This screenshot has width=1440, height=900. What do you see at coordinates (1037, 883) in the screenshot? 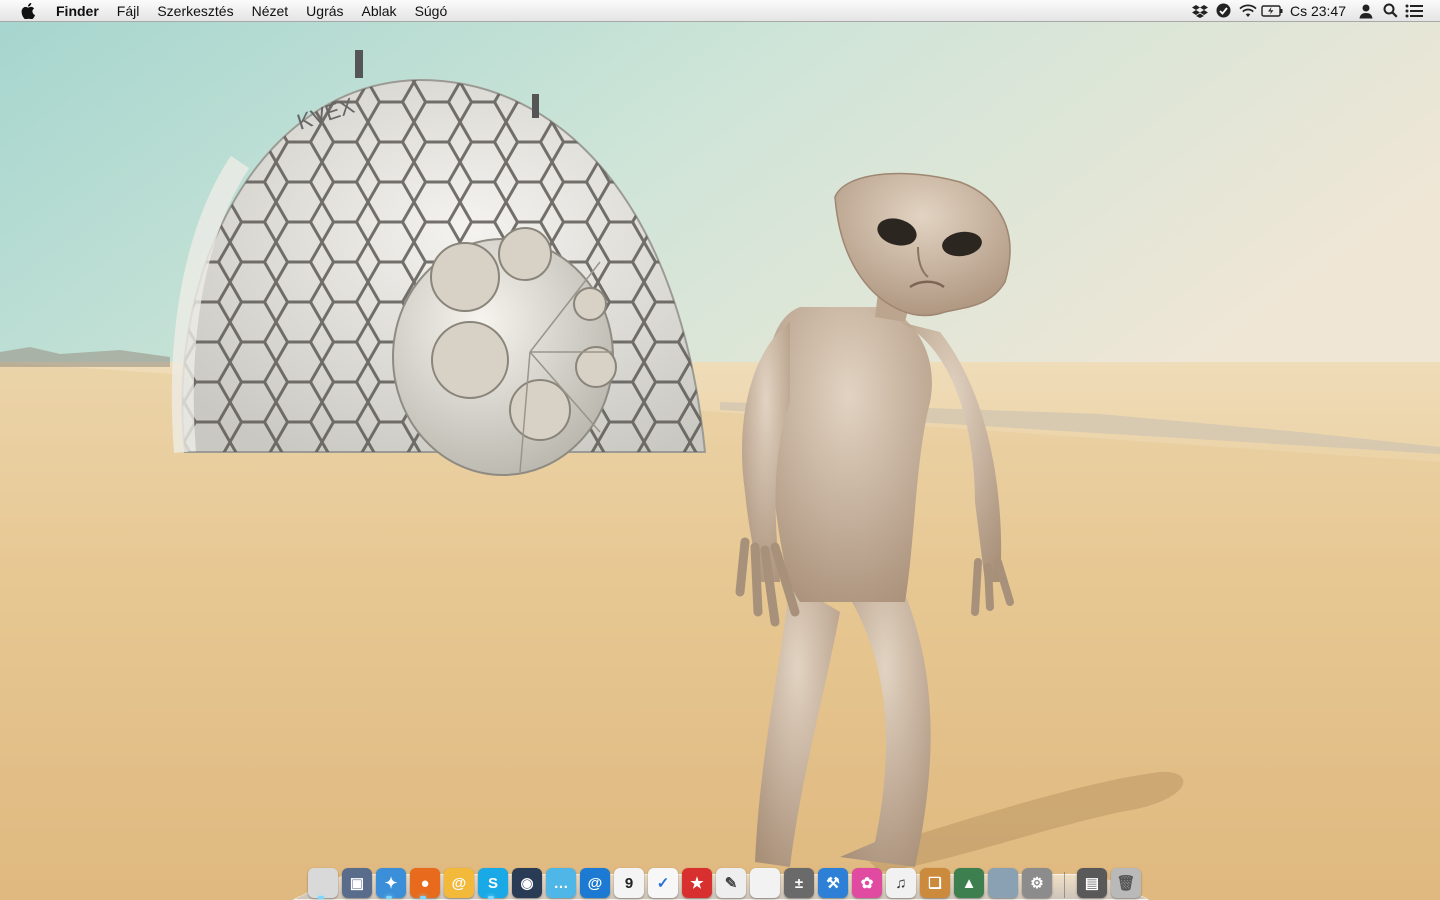
I see `dock-system-preferences-icon: ⚙` at bounding box center [1037, 883].